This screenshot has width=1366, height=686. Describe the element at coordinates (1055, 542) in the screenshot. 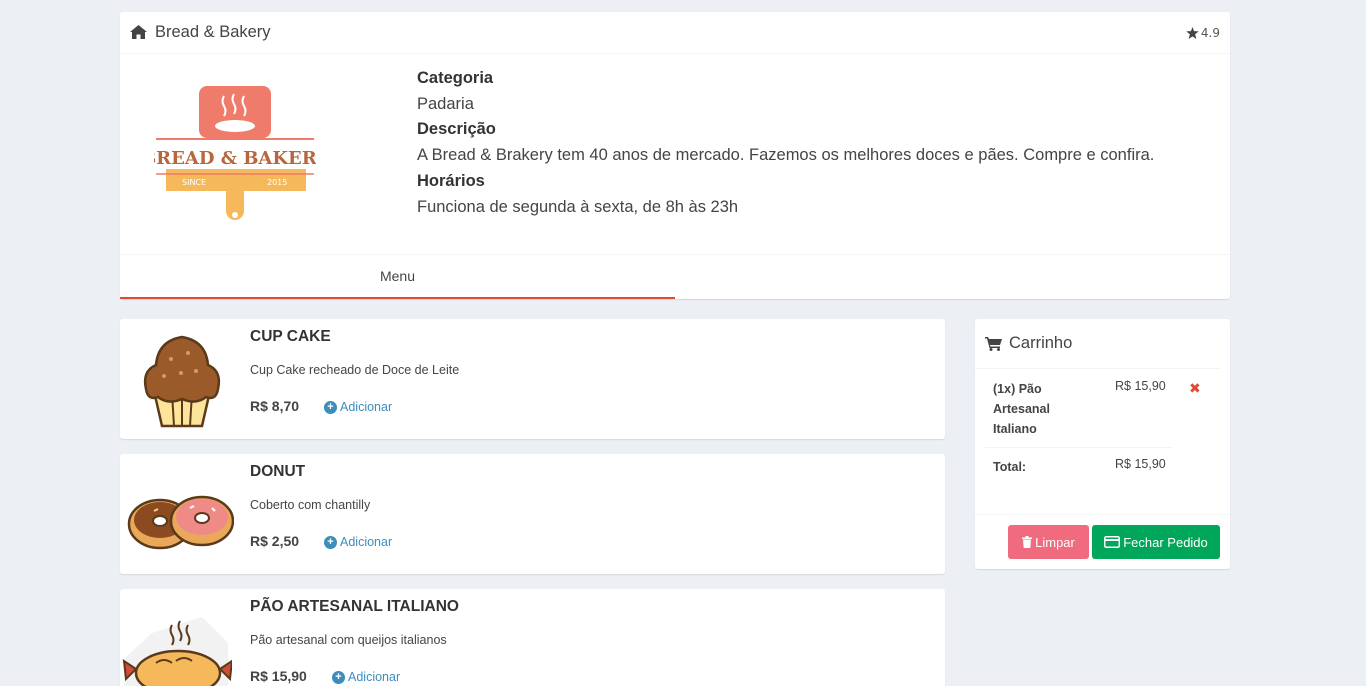

I see `clear-cart-label: Limpar` at that location.